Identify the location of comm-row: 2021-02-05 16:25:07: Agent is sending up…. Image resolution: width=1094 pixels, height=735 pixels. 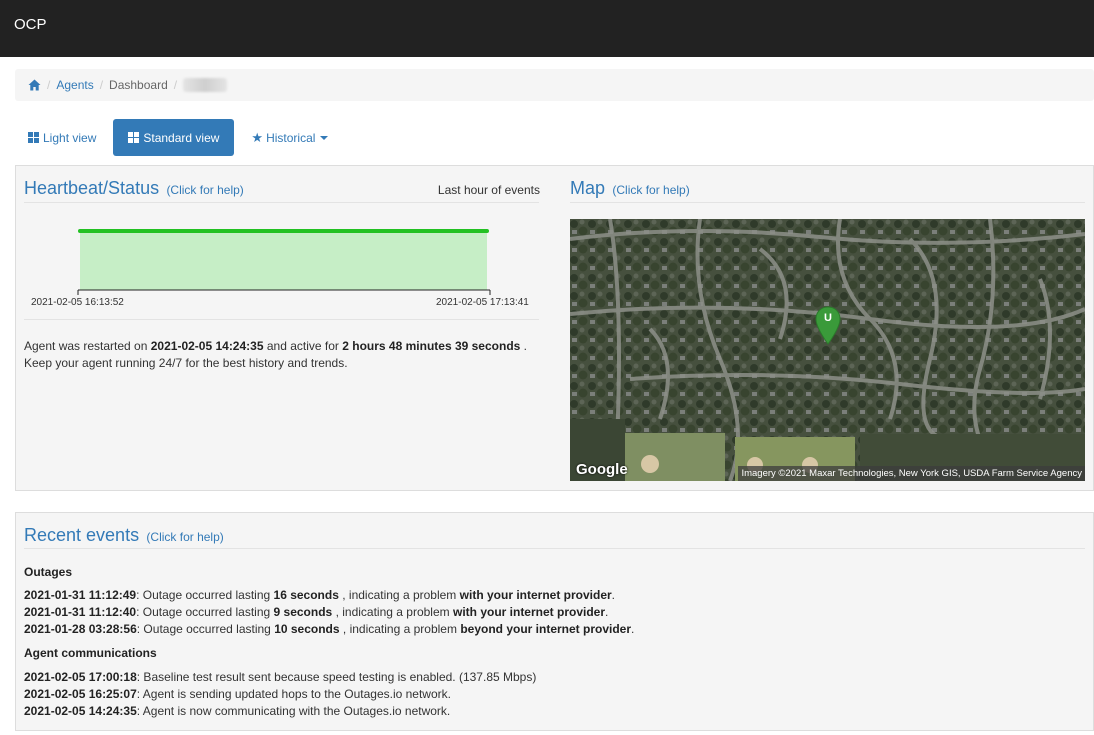
(237, 694).